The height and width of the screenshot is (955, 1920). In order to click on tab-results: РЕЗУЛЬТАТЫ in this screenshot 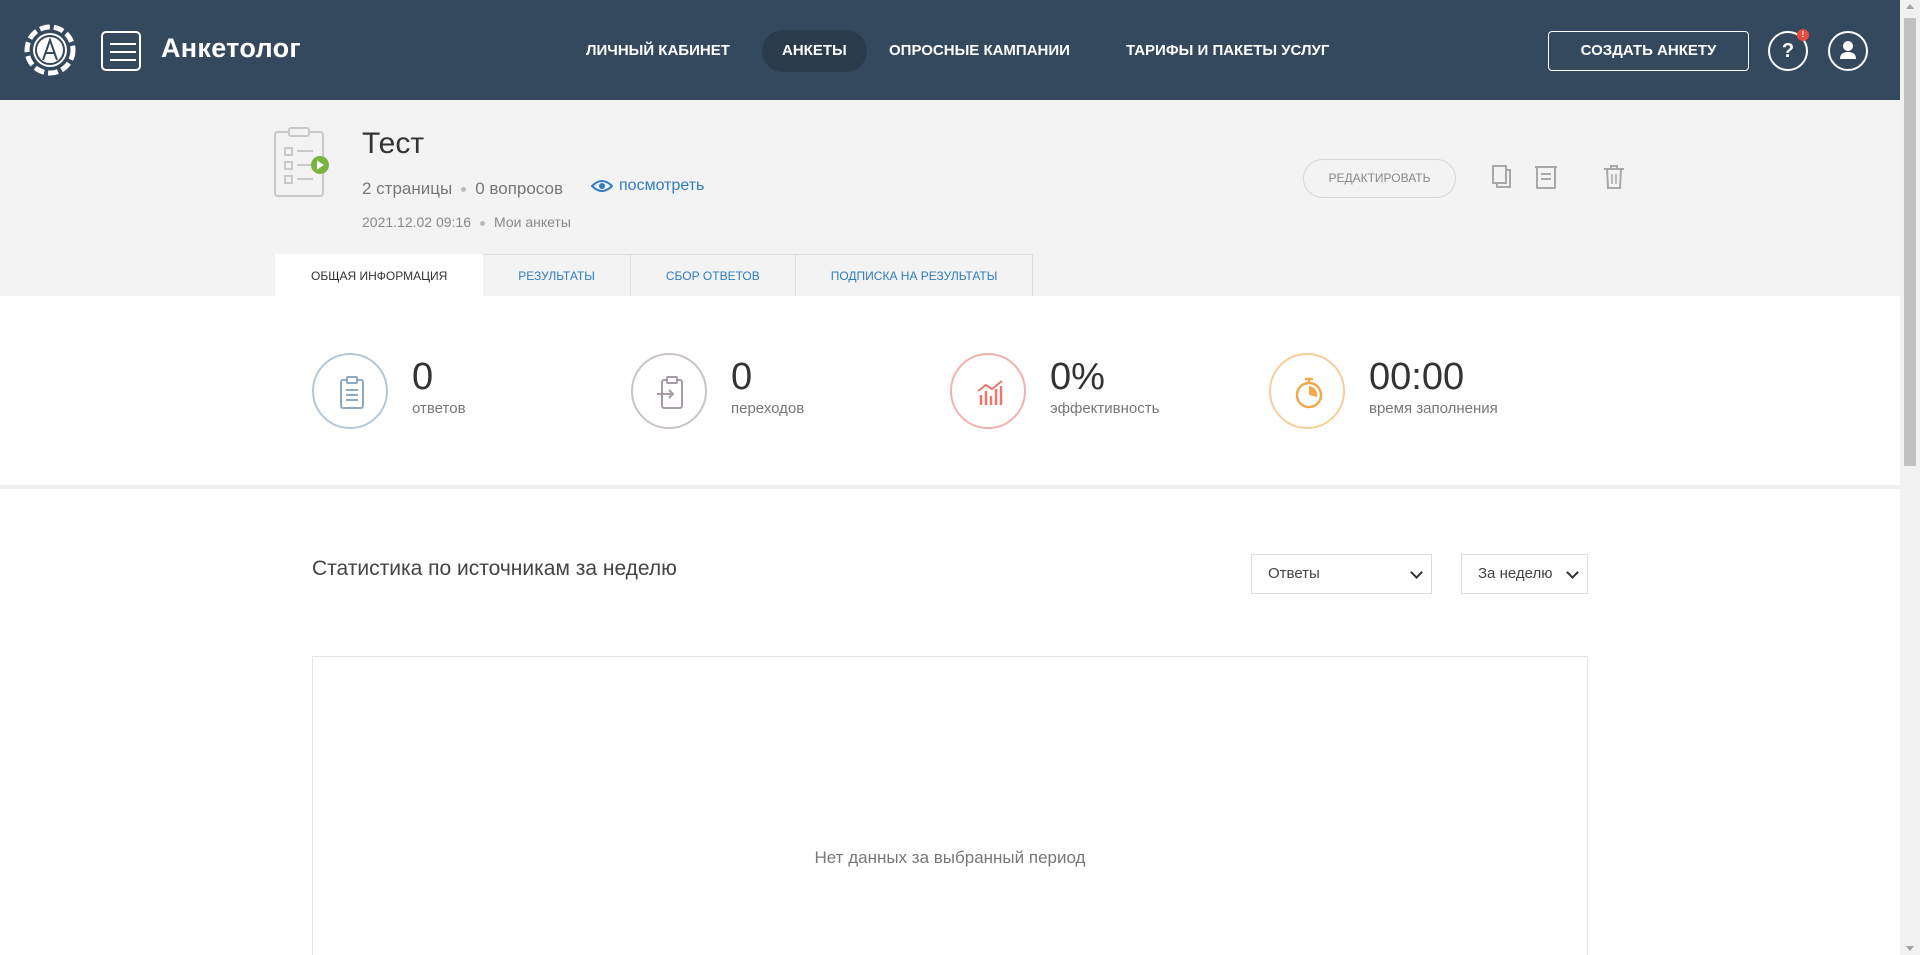, I will do `click(557, 275)`.